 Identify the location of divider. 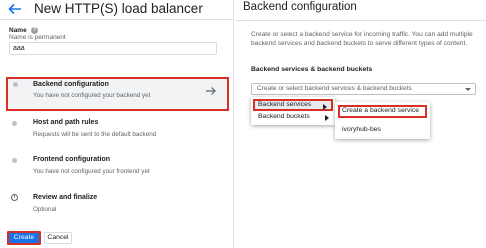
(360, 20).